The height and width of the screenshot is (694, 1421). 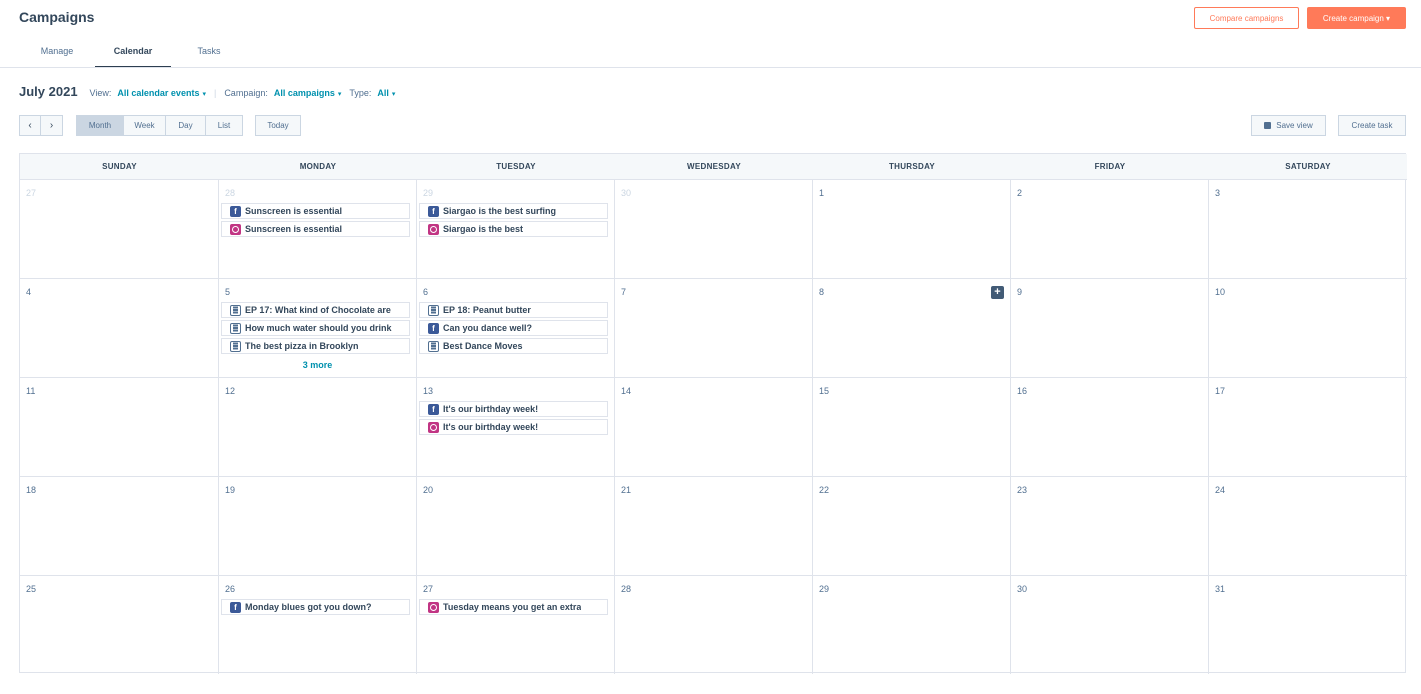 I want to click on weekday-header-friday: FRIDAY, so click(x=1110, y=167).